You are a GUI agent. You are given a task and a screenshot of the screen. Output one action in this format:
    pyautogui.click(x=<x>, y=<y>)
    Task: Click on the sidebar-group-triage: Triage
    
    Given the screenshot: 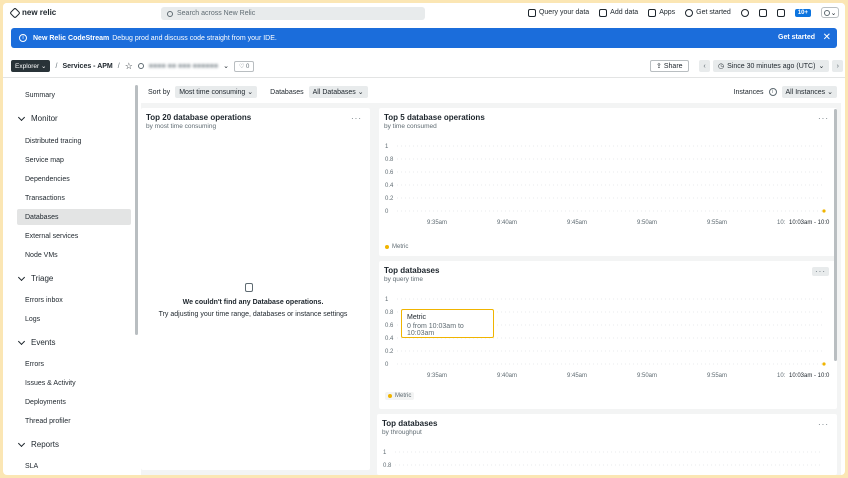 What is the action you would take?
    pyautogui.click(x=35, y=278)
    